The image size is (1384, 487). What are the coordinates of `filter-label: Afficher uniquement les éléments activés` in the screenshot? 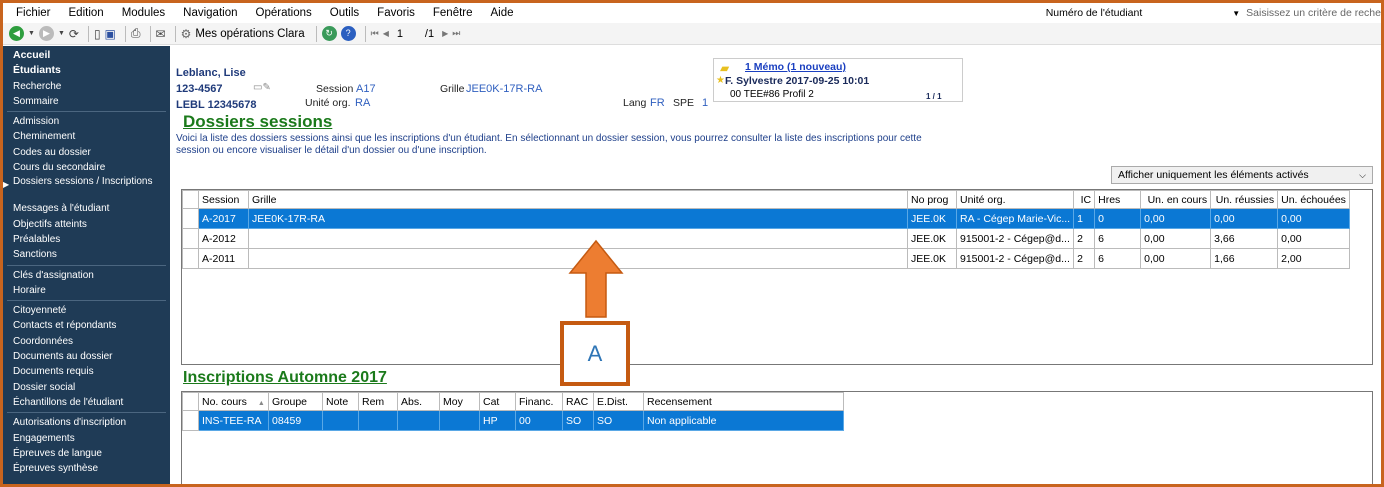 It's located at (1213, 175).